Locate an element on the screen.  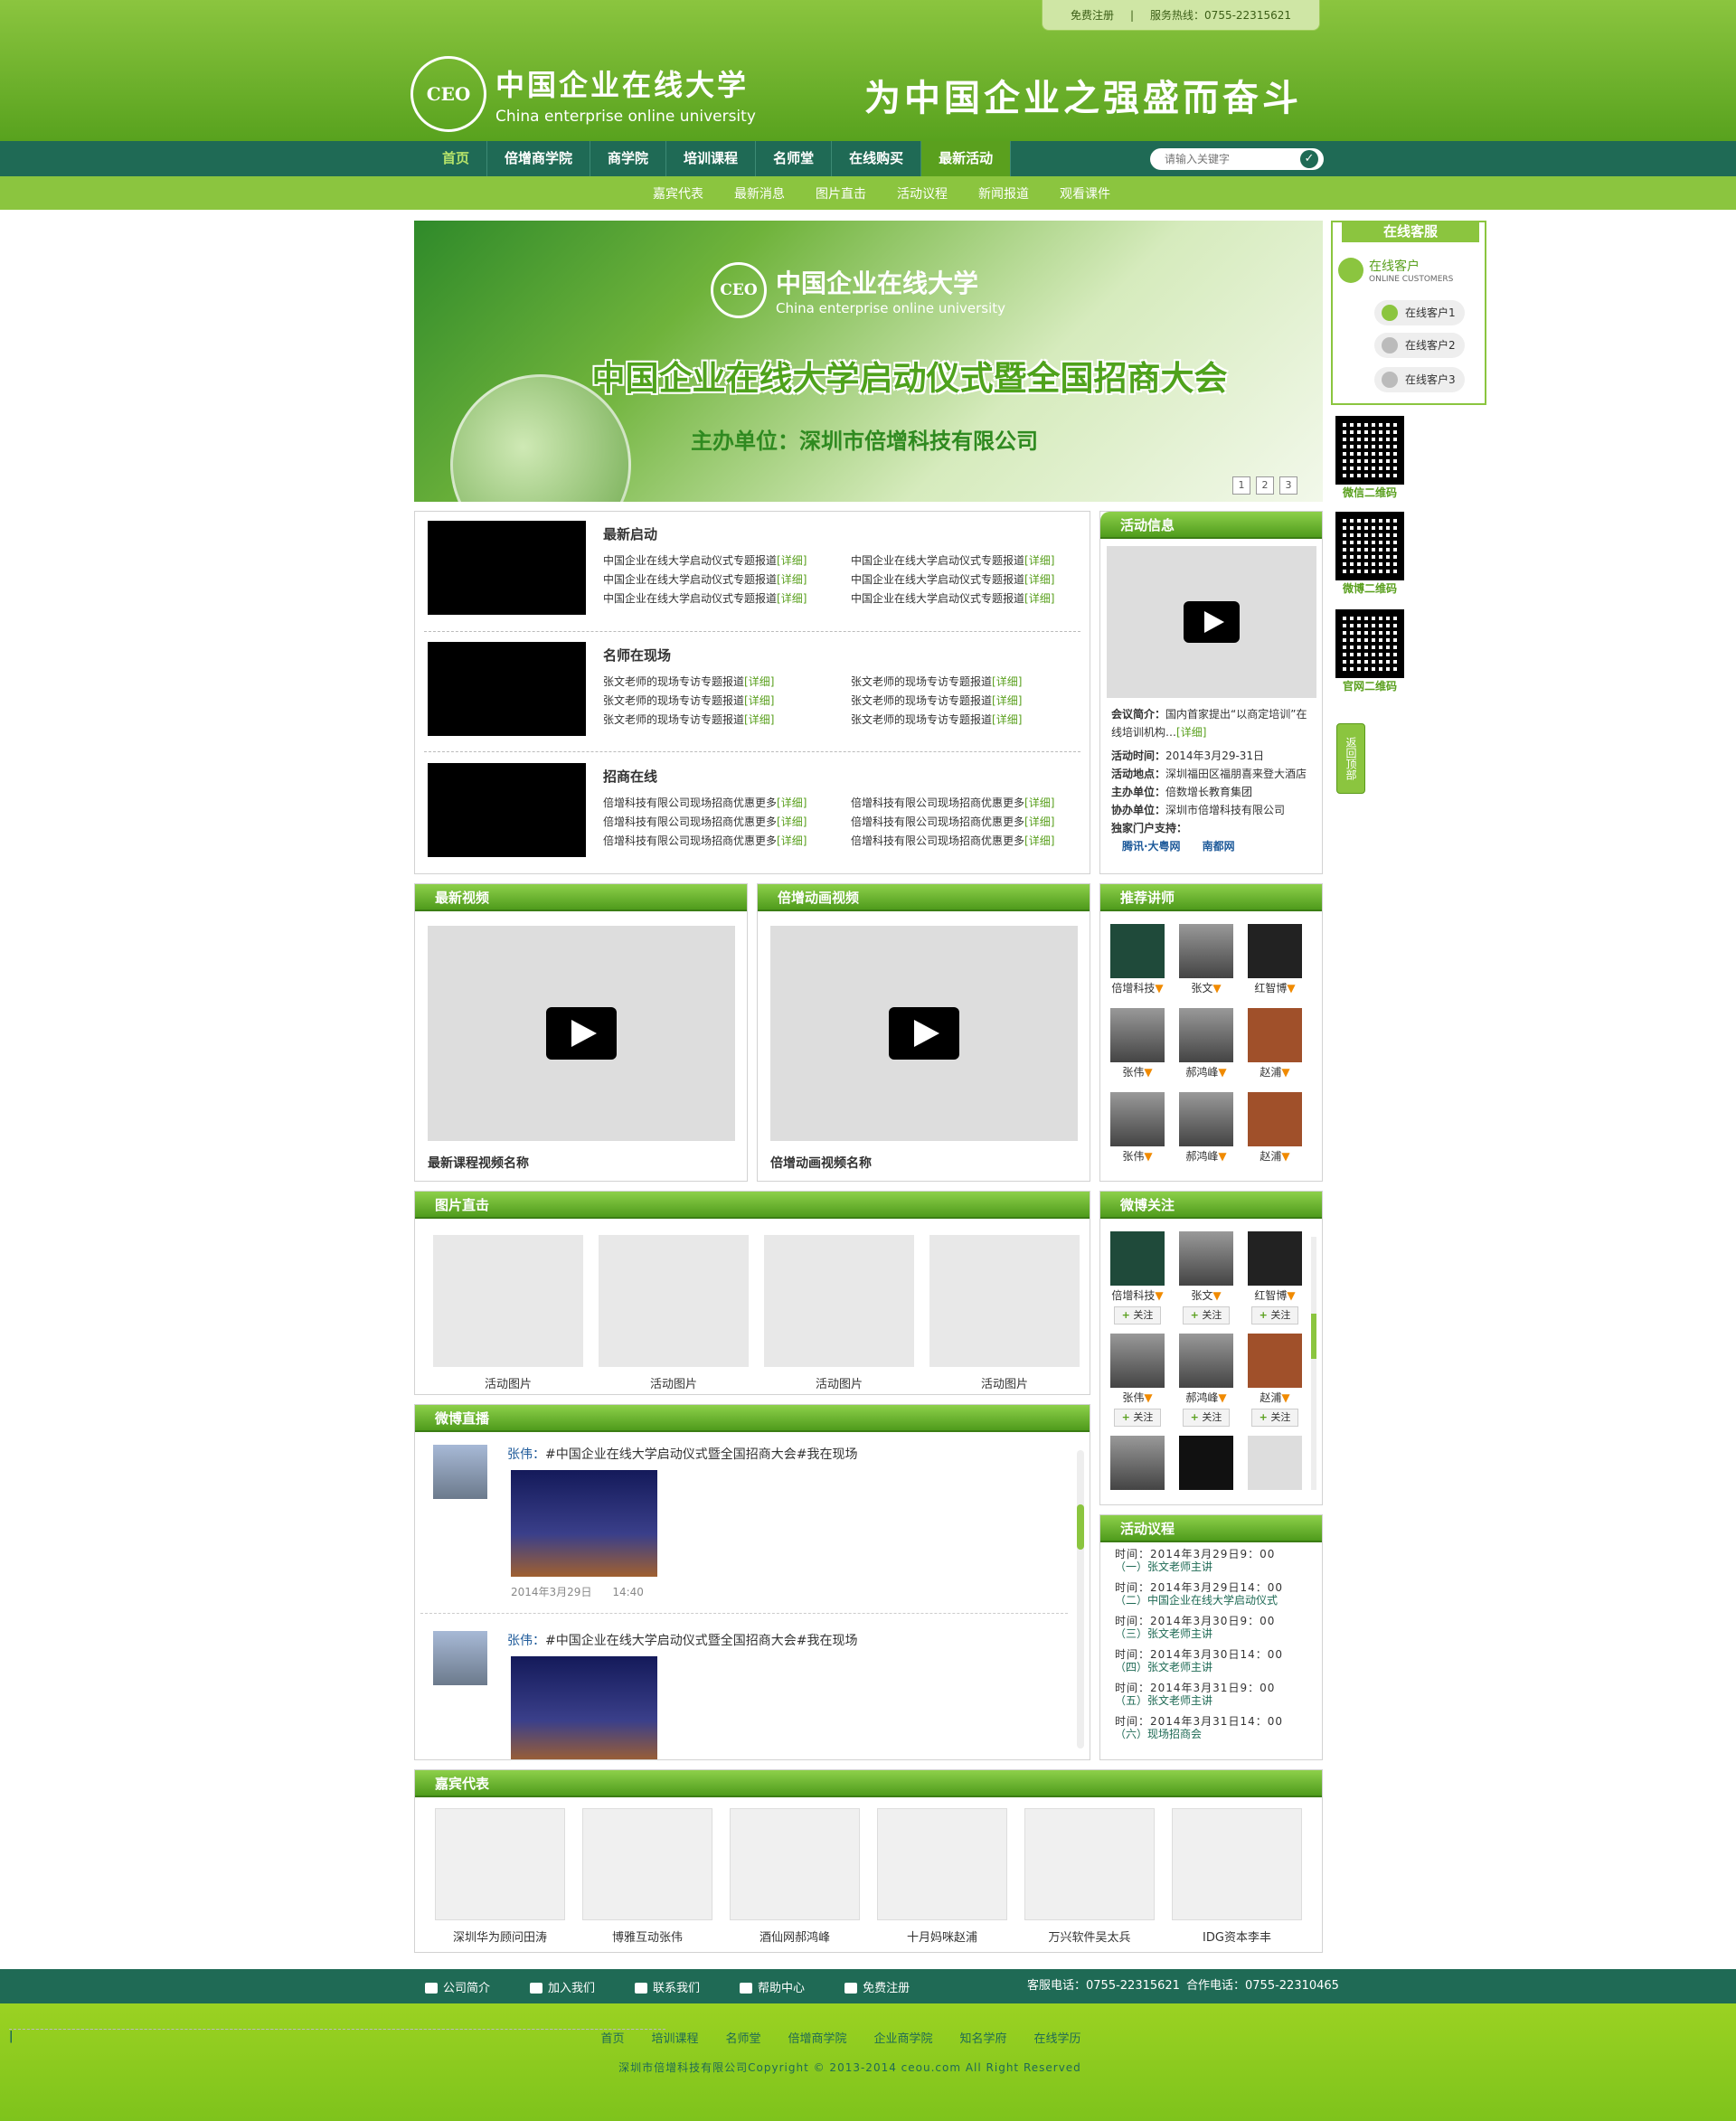
guest-card: 十月妈咪赵浦 is located at coordinates (942, 1876).